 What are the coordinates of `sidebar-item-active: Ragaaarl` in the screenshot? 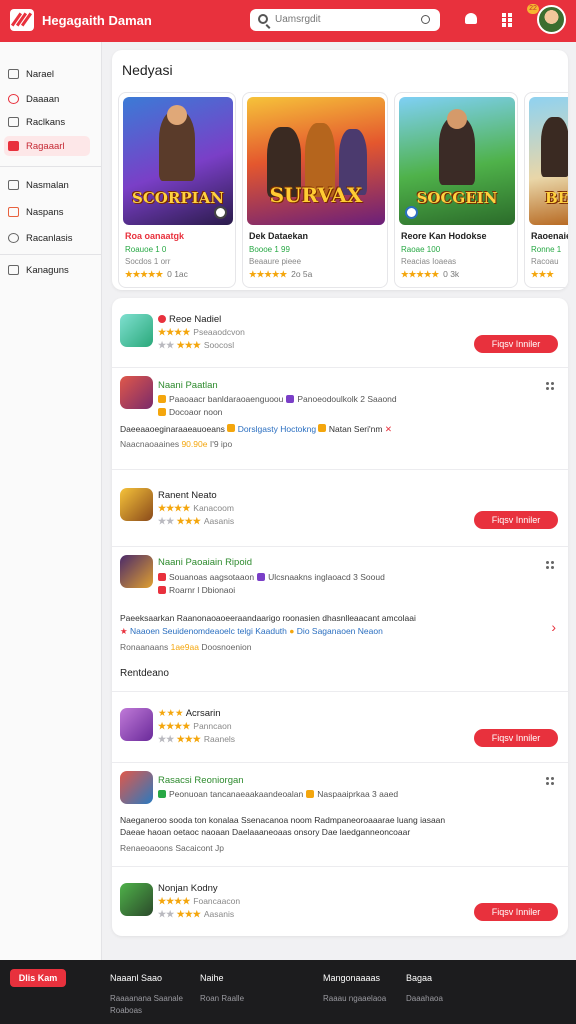 It's located at (47, 146).